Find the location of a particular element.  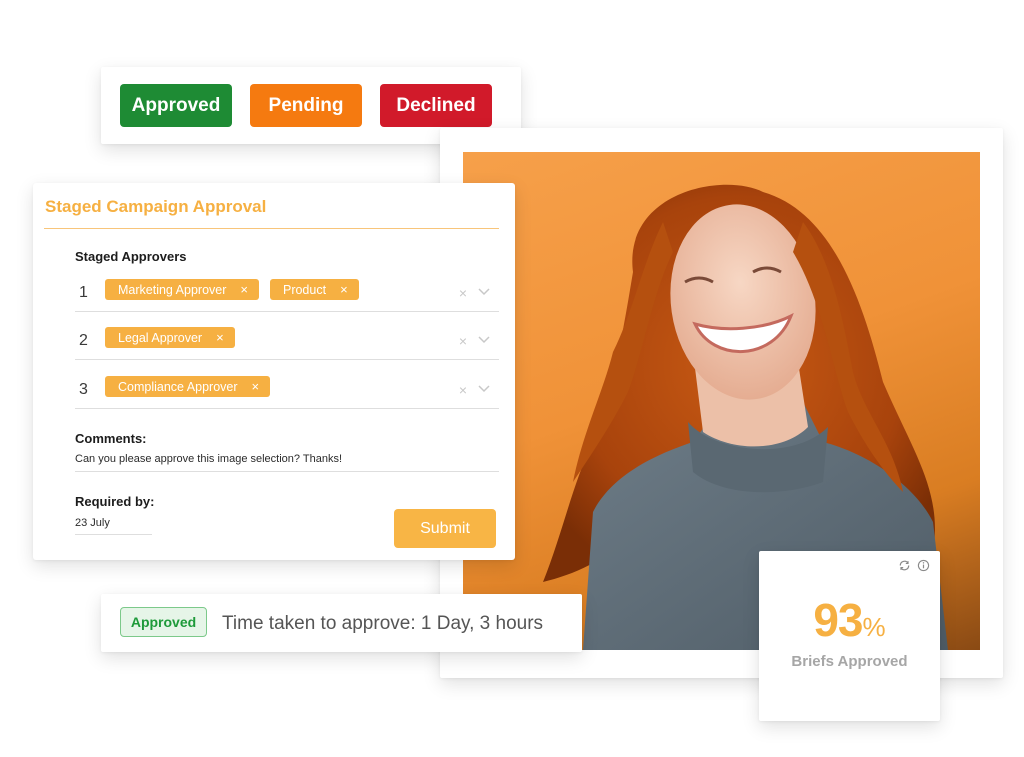

metric-number: 93 is located at coordinates (838, 620).